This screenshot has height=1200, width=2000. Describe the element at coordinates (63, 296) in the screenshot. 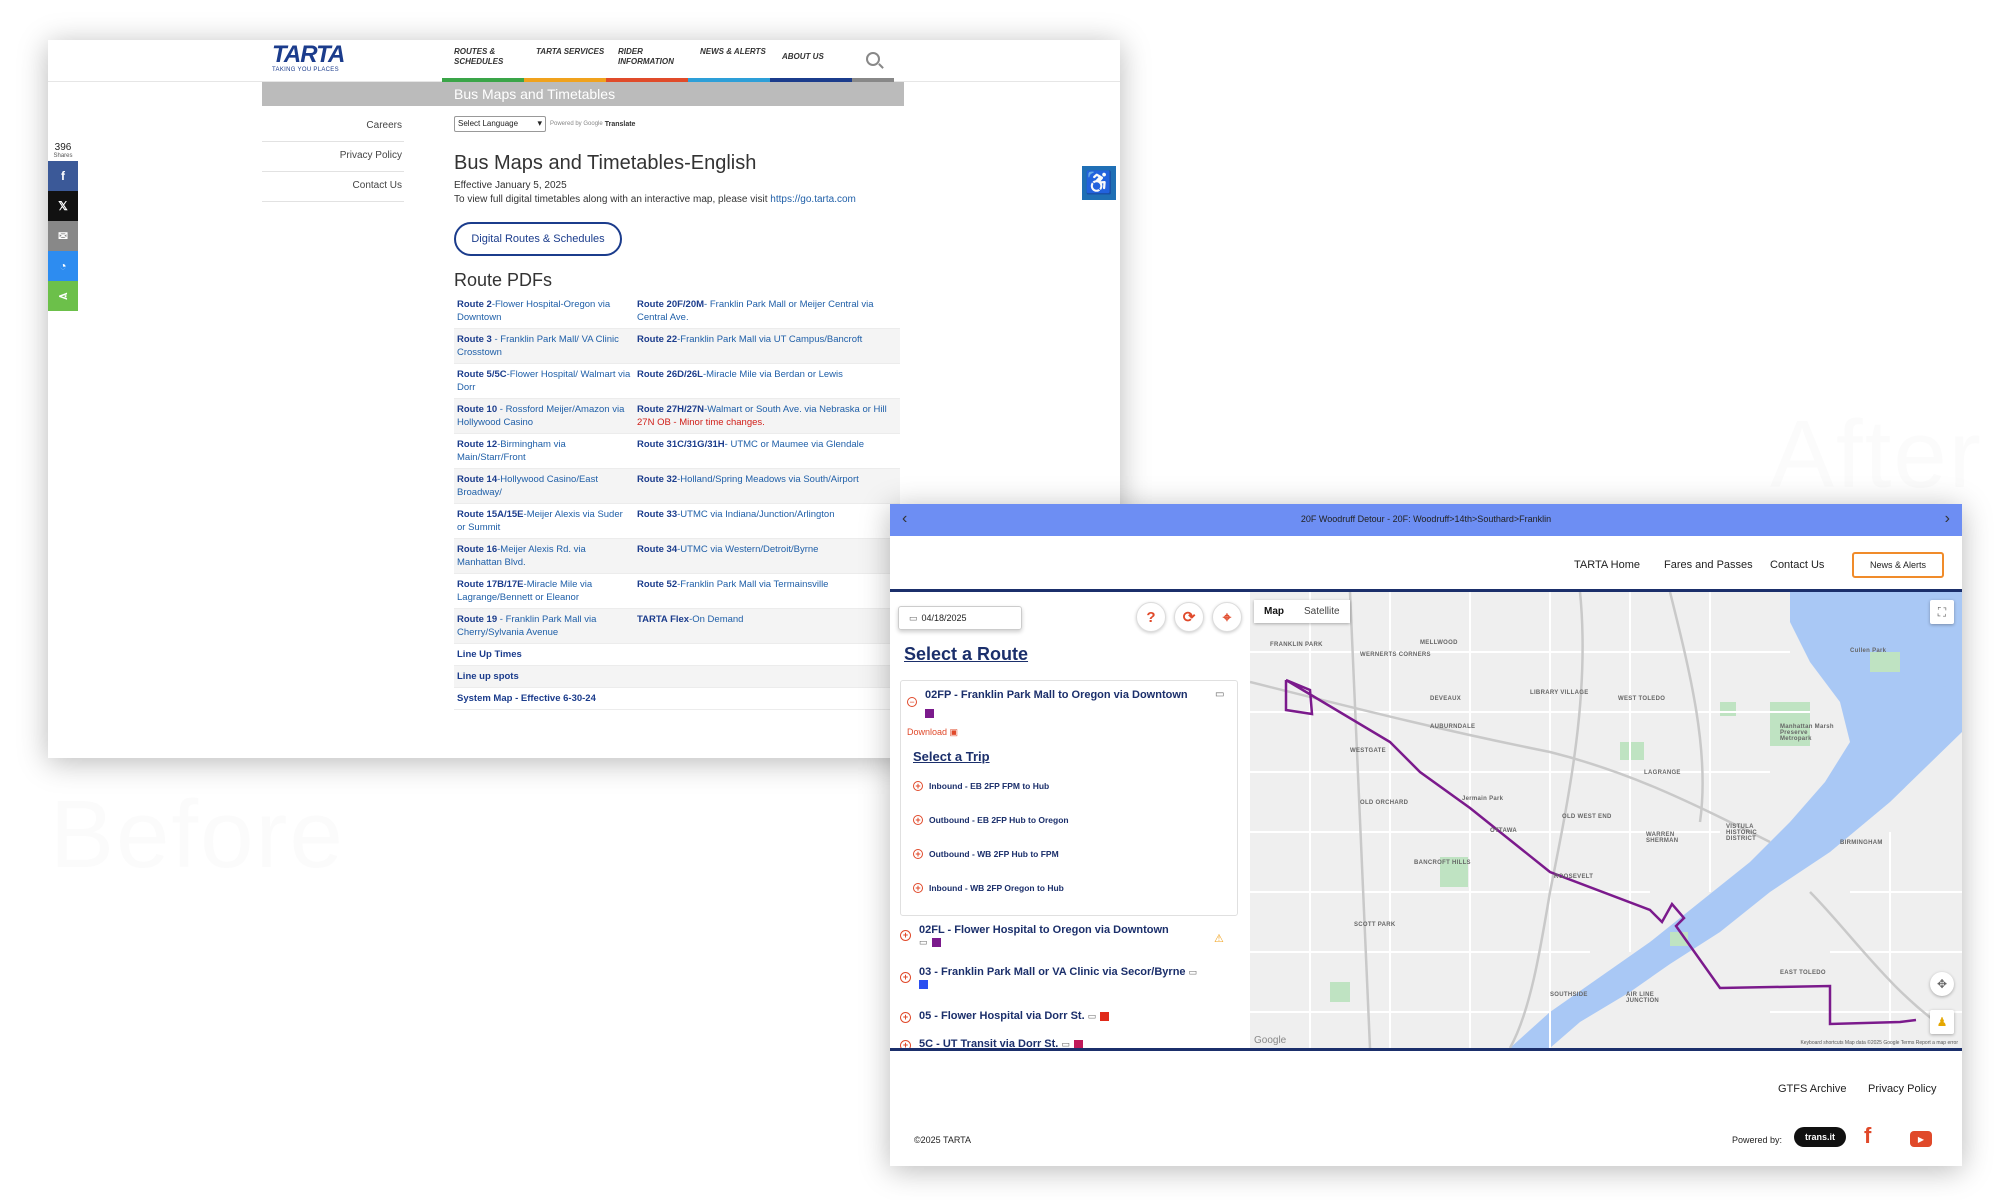

I see `sharethis-button: ⋖` at that location.